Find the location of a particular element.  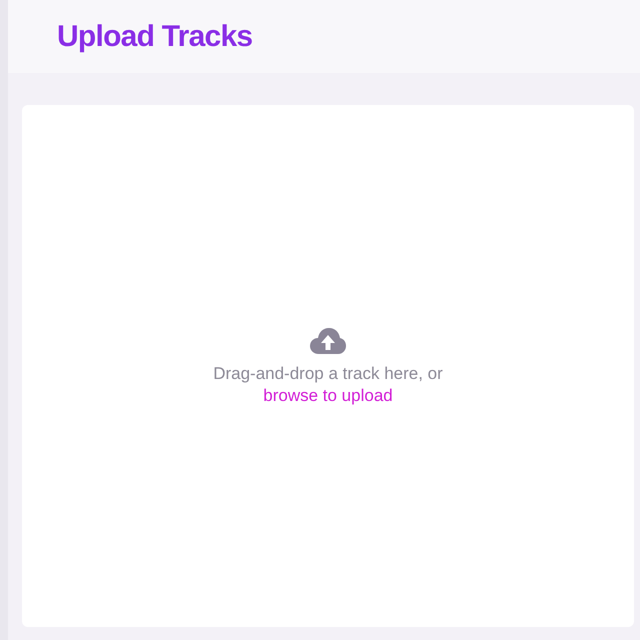

page-title: Upload Tracks is located at coordinates (154, 37).